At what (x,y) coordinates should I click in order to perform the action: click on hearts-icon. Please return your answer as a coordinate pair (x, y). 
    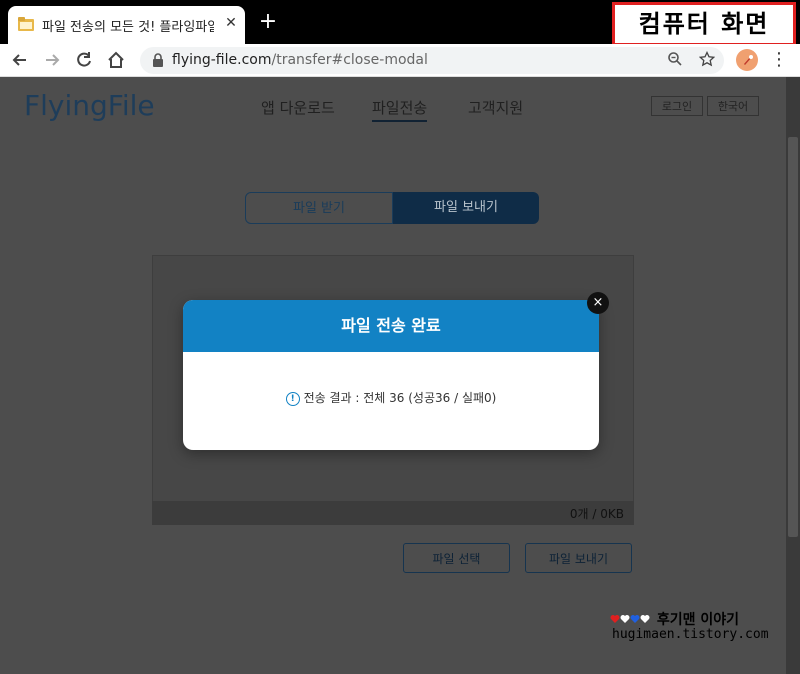
    Looking at the image, I should click on (630, 619).